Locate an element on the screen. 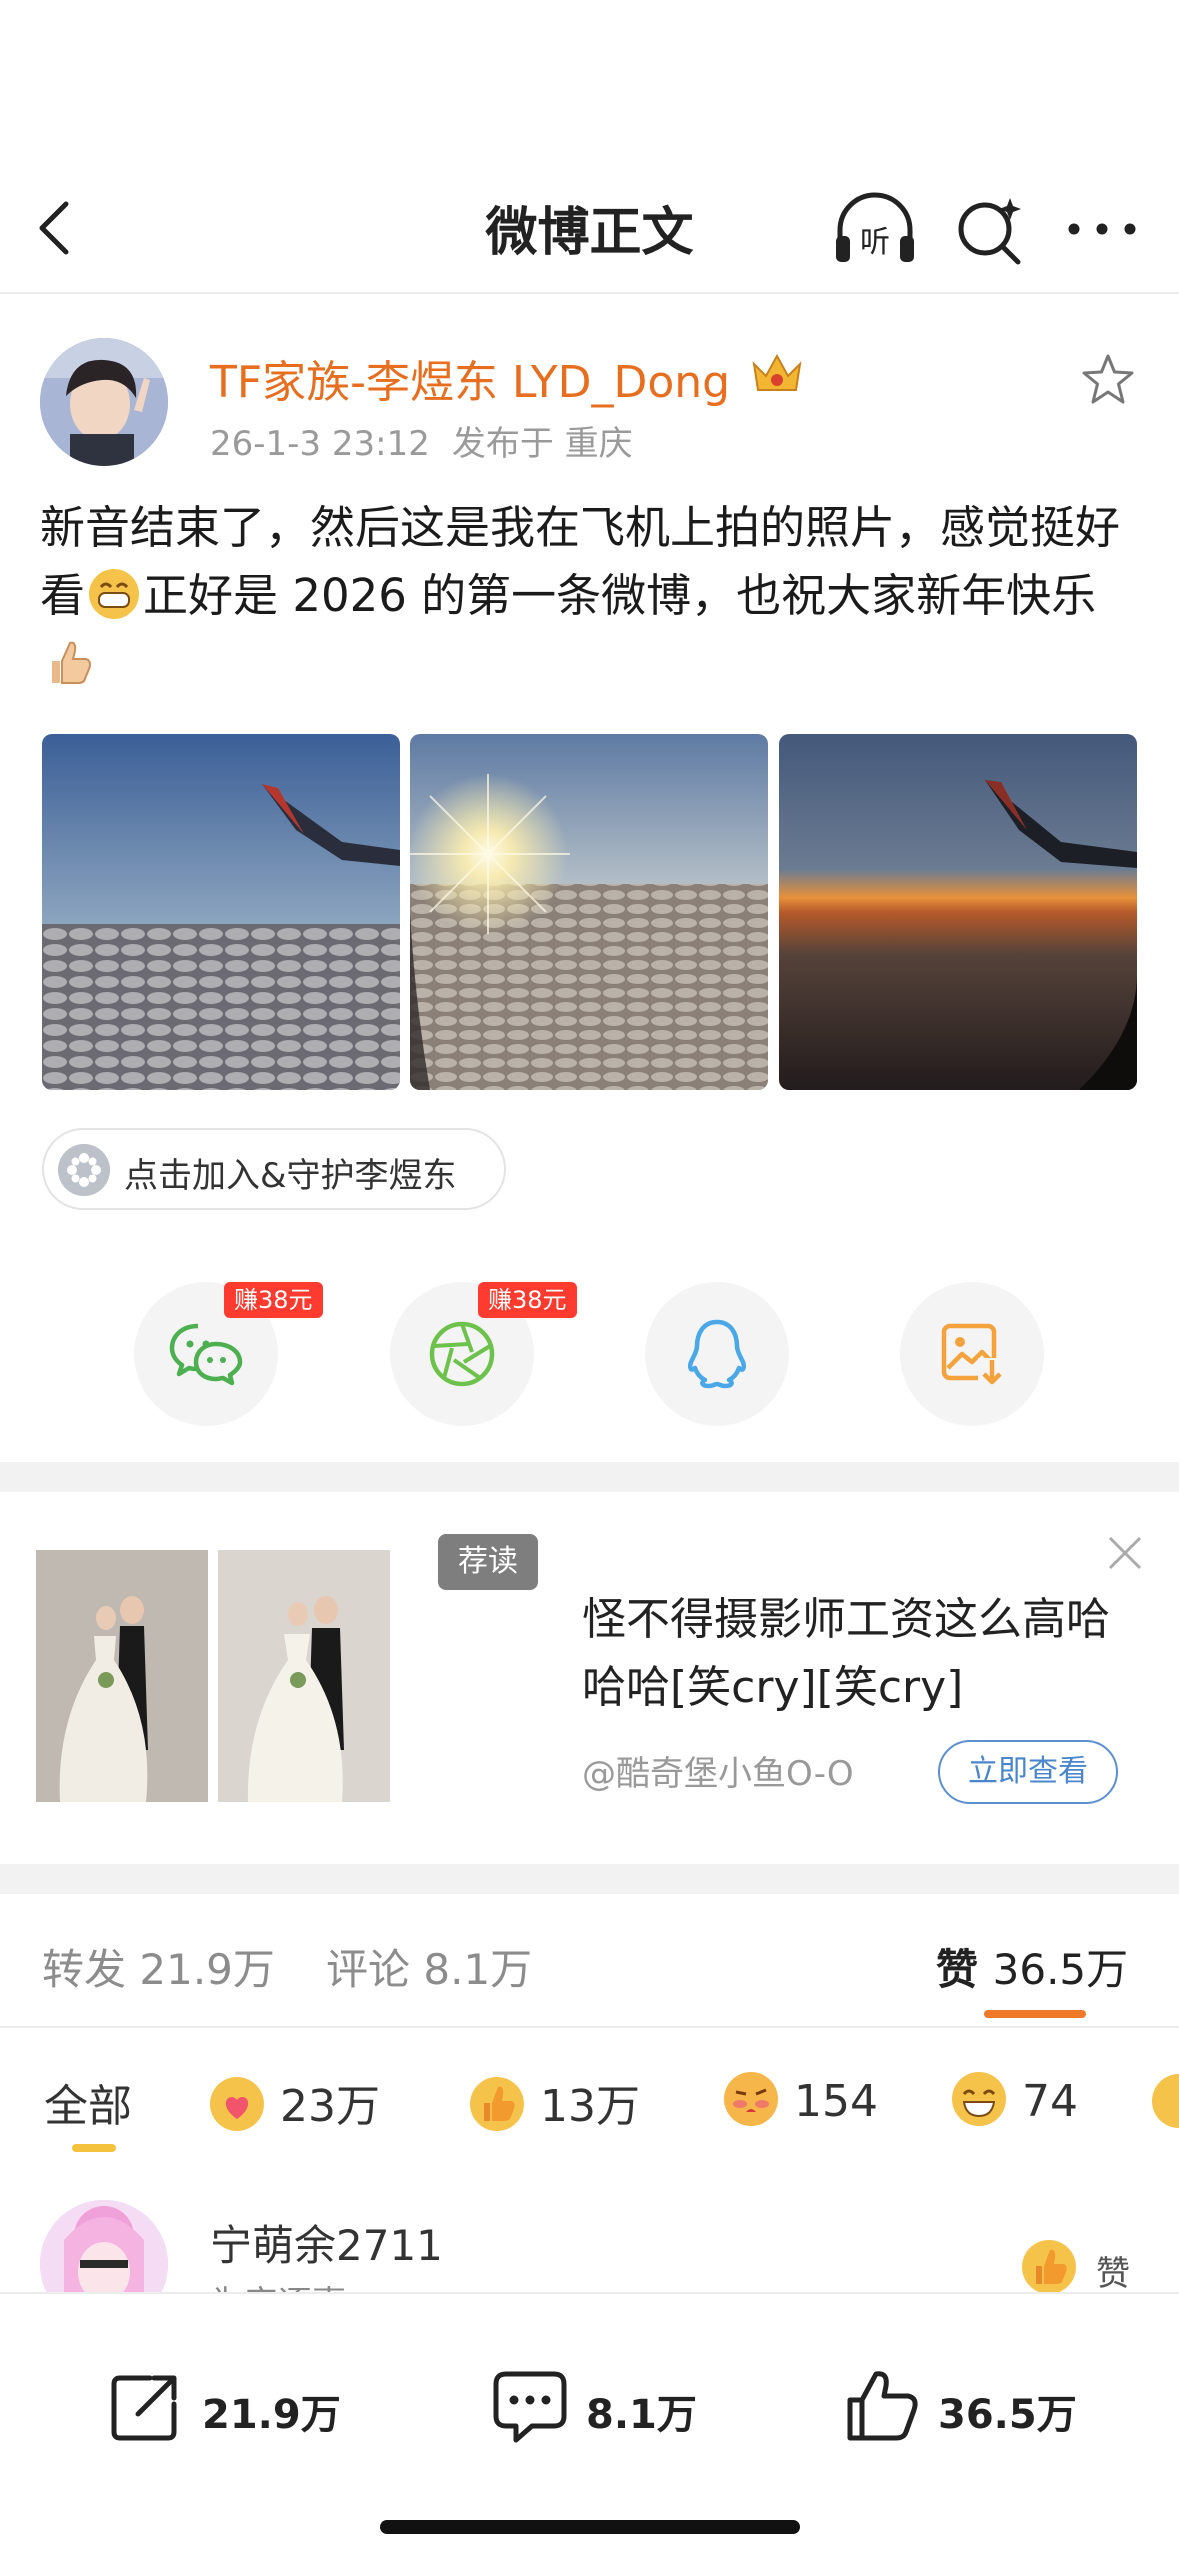 This screenshot has height=2556, width=1179. reaction-tab-indicator is located at coordinates (94, 2148).